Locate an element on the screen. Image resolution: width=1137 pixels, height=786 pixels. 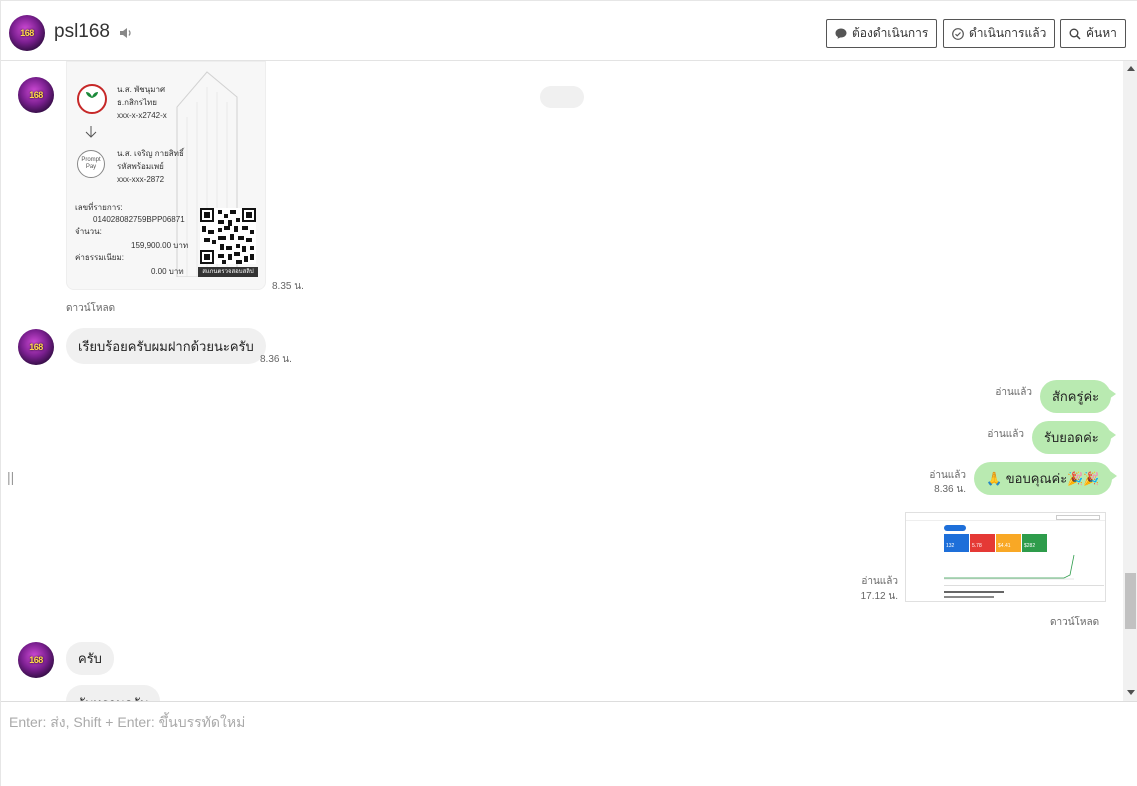
stat-card-blue: 132 is located at coordinates (956, 543).